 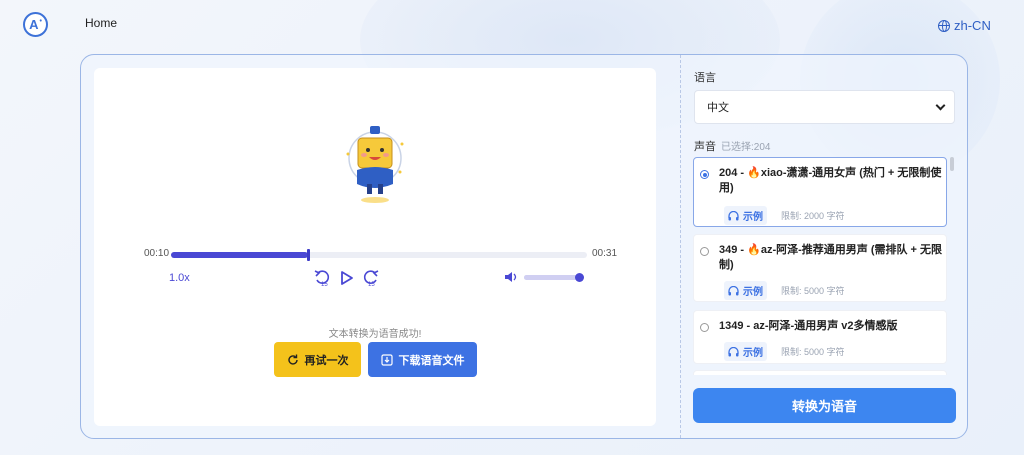 What do you see at coordinates (371, 284) in the screenshot?
I see `forward-seconds: 15` at bounding box center [371, 284].